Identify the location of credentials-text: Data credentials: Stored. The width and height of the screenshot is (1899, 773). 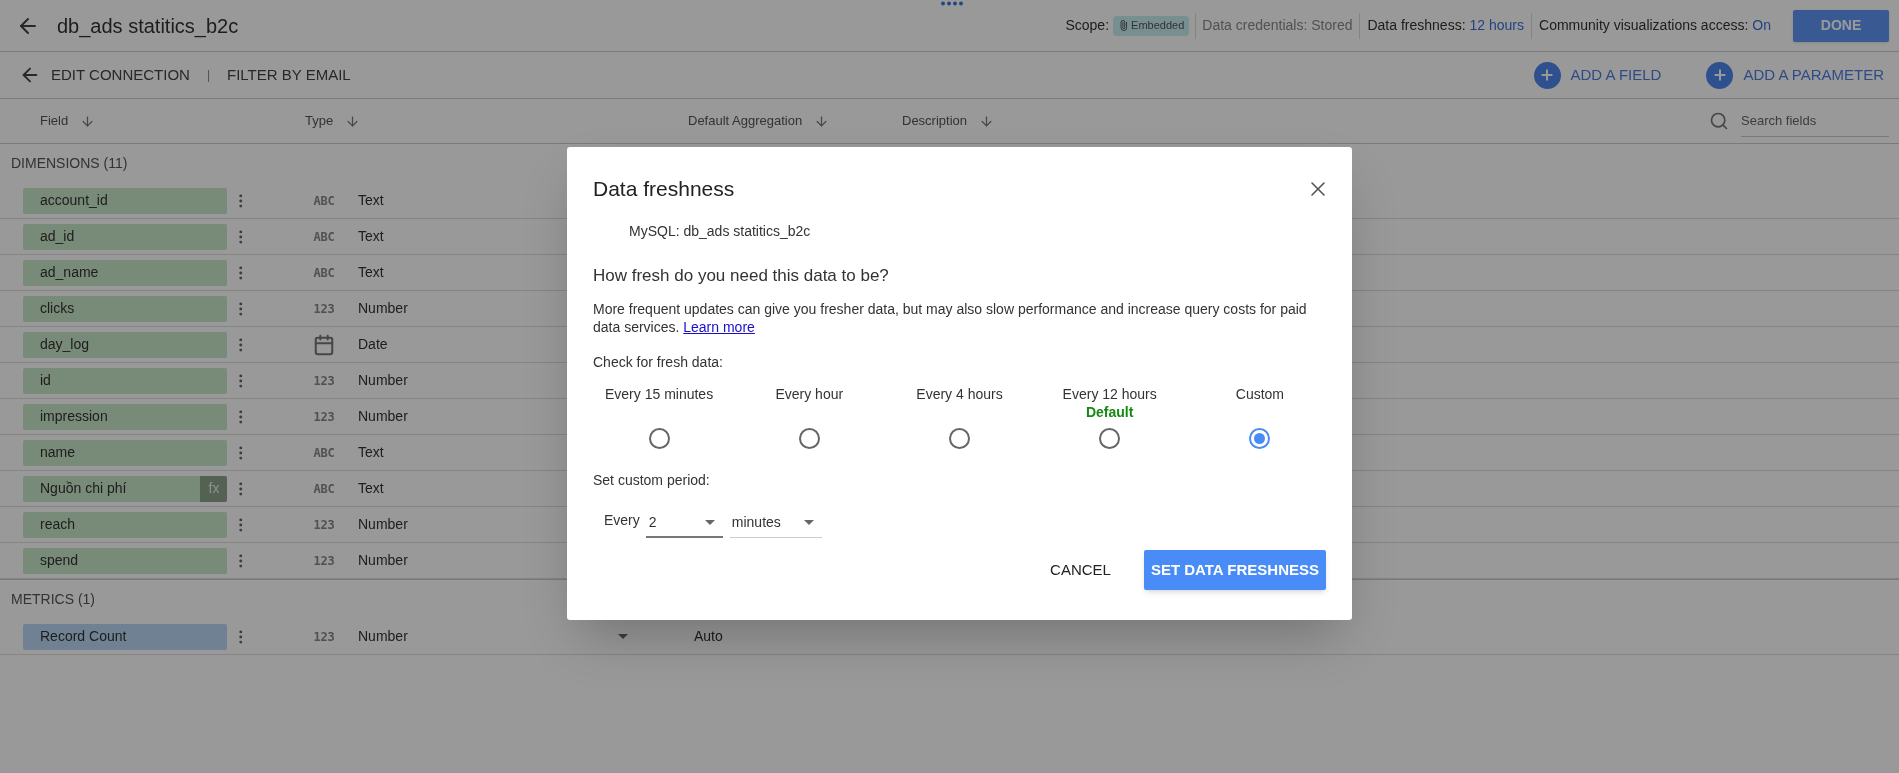
(1277, 25).